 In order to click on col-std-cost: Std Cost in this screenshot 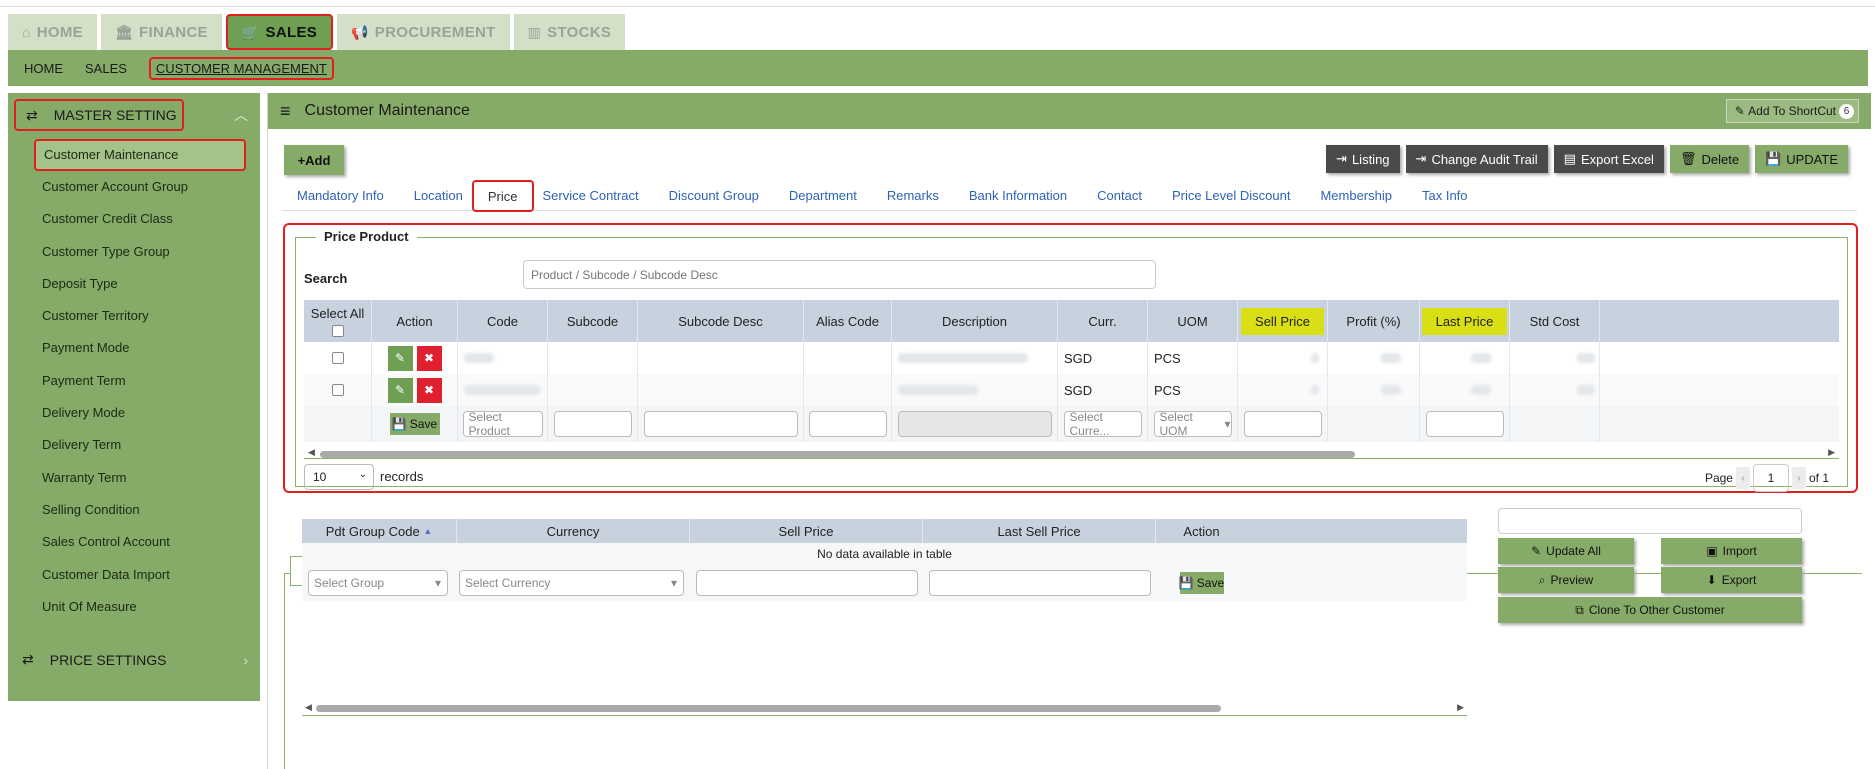, I will do `click(1555, 321)`.